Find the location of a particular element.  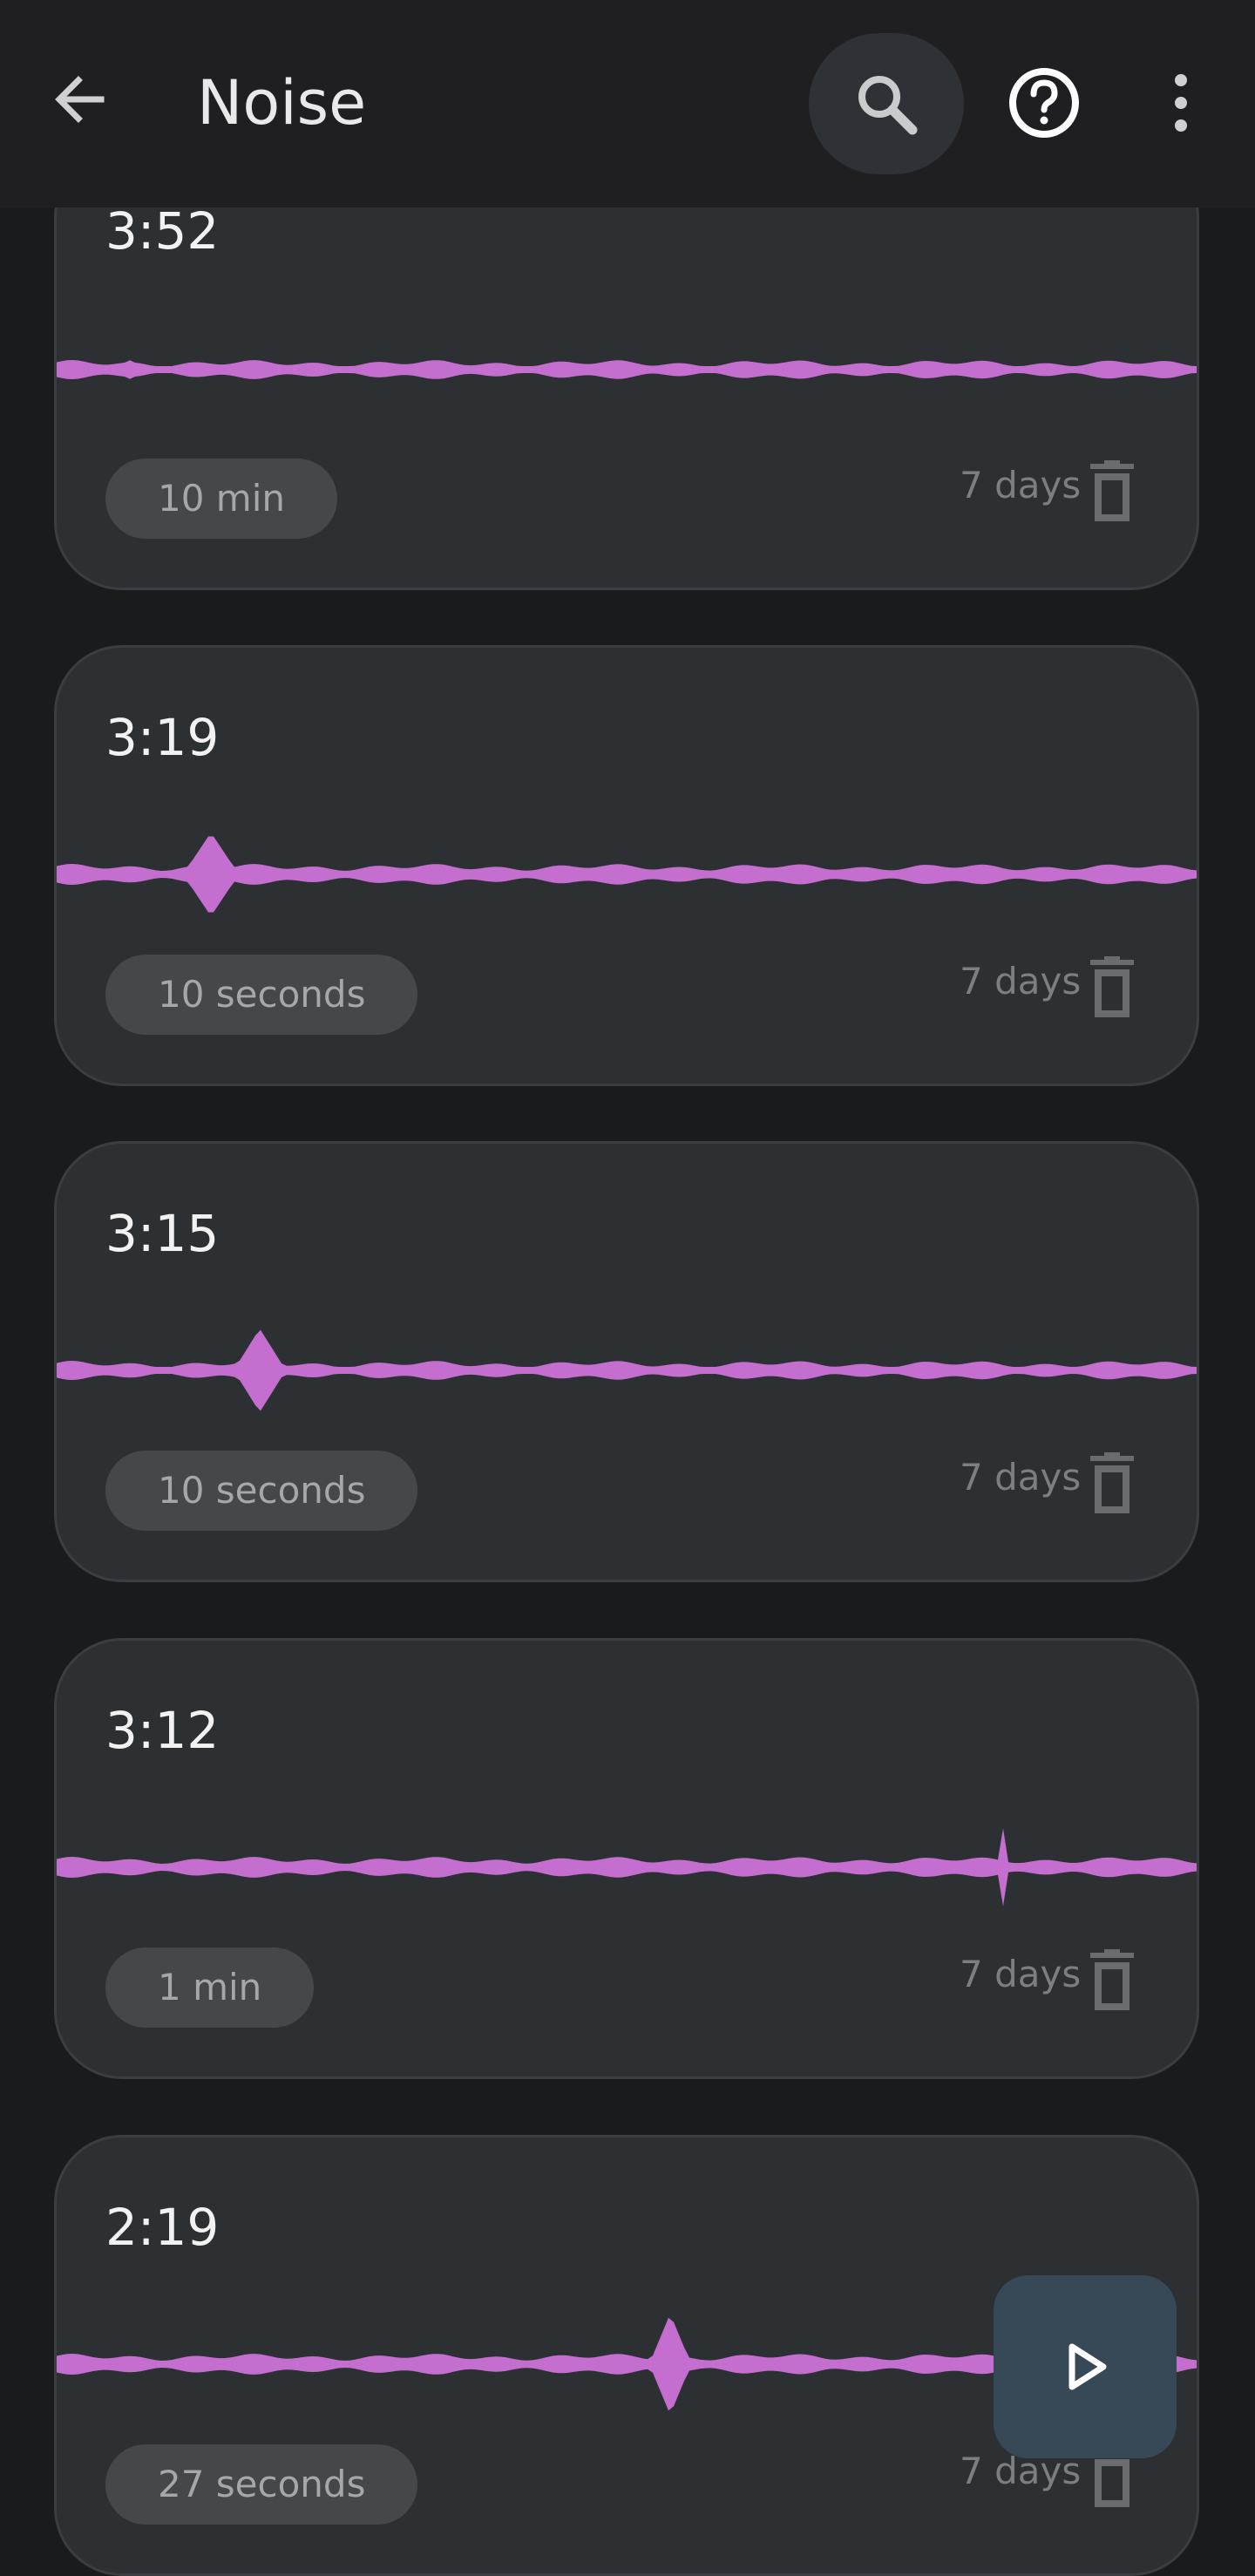

duration-chip: 10 min is located at coordinates (221, 499).